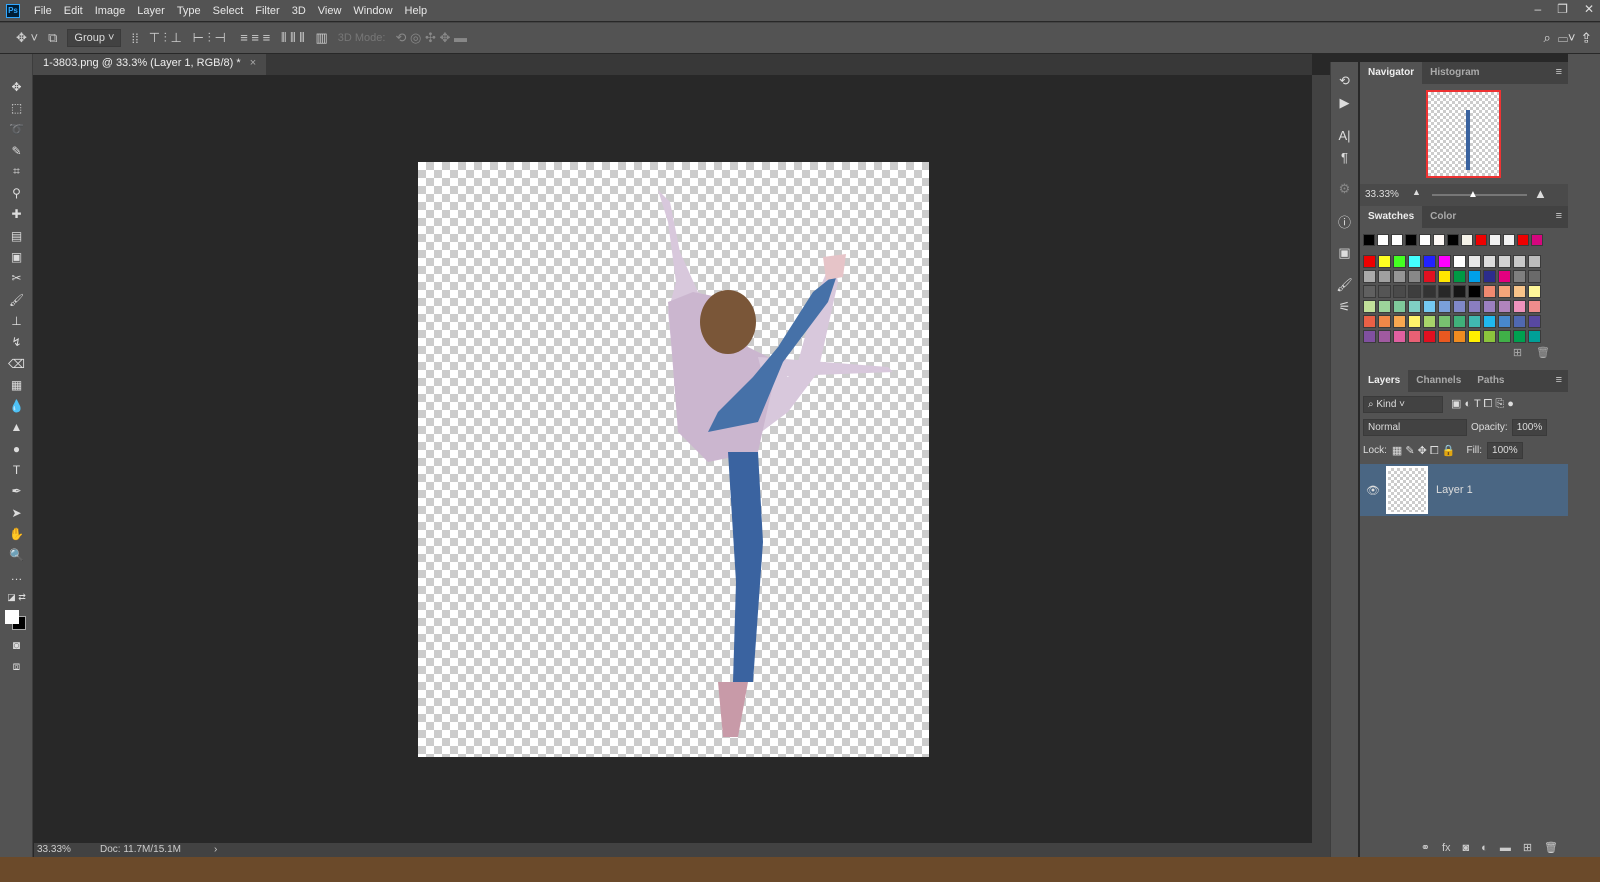 The height and width of the screenshot is (882, 1600). I want to click on navigator-preview, so click(1464, 134).